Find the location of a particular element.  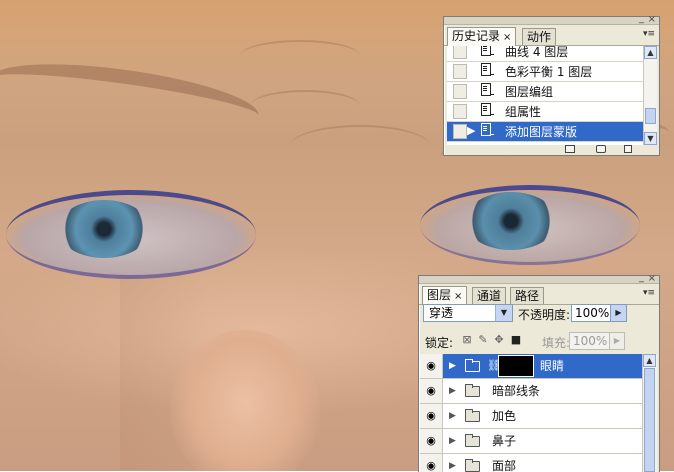

tab-actions: 动作 is located at coordinates (539, 36).